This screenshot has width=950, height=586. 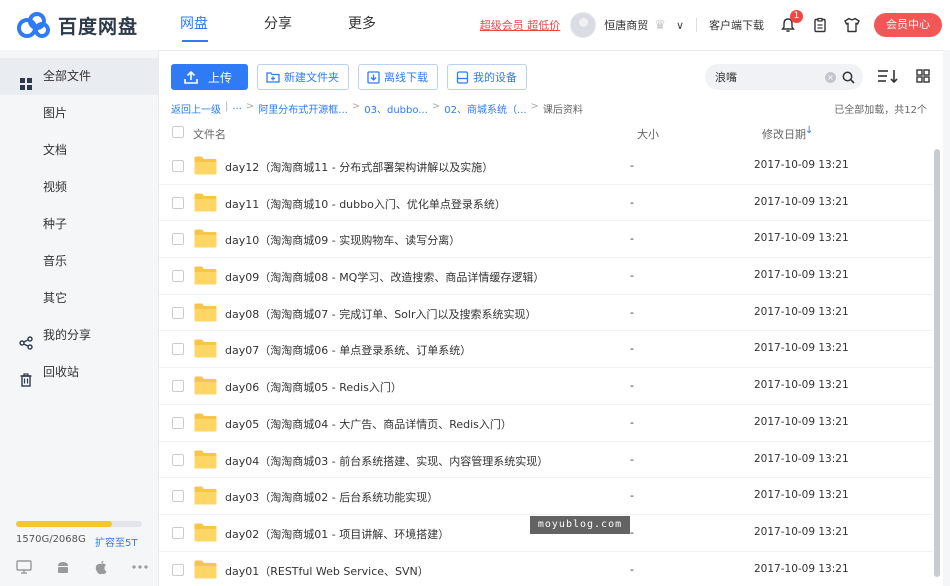 I want to click on file-name: day05（淘淘商城04 - 大广告、商品详情页、Redis入门）, so click(x=368, y=424).